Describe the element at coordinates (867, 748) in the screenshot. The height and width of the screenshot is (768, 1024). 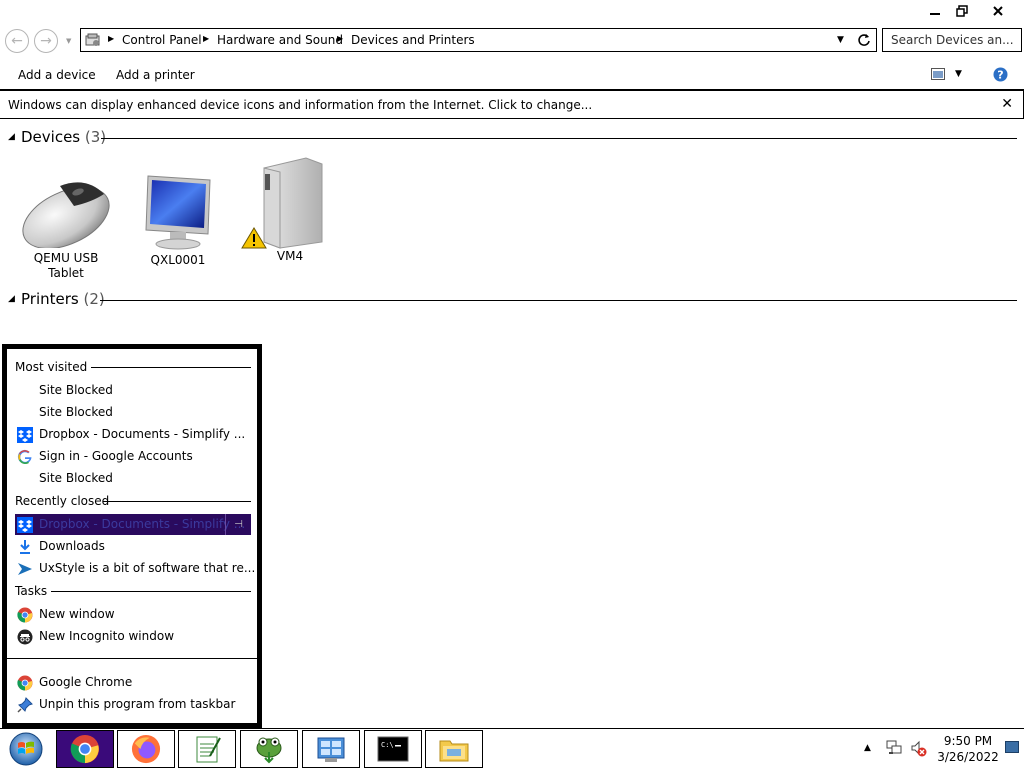
I see `show-hidden-icons-button: ▲` at that location.